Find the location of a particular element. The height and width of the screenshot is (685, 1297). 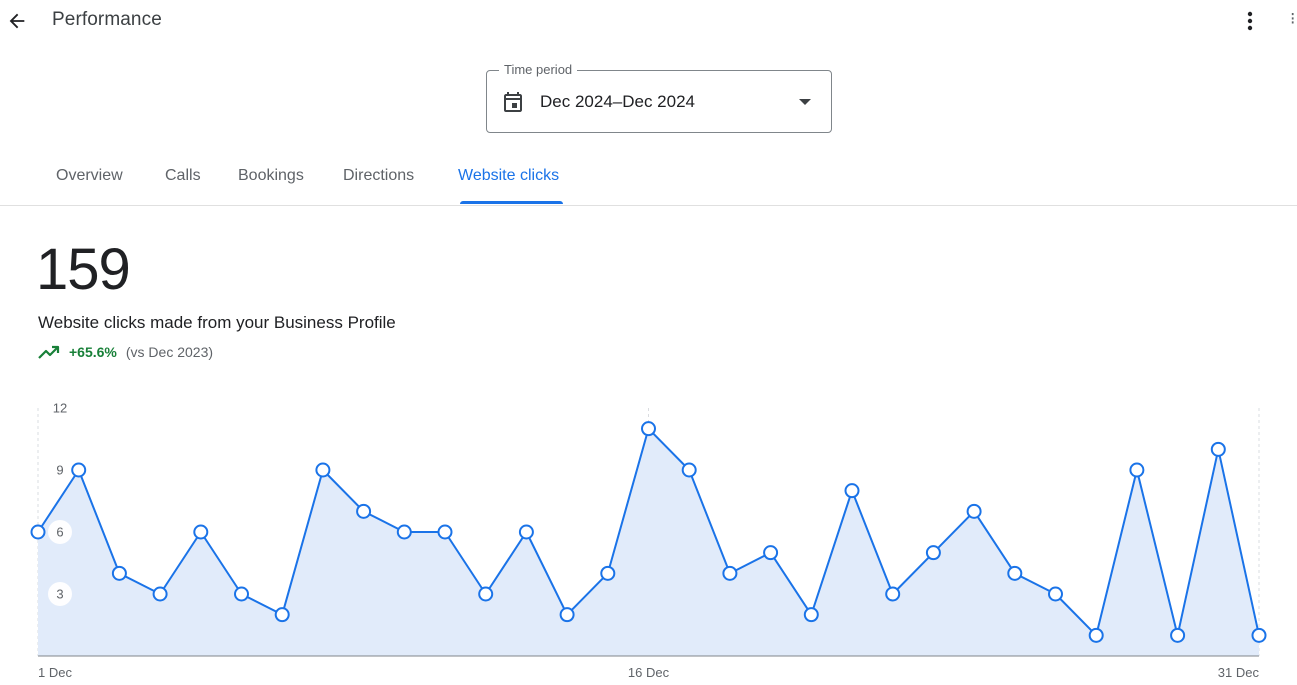

x-tick-label: 16 Dec is located at coordinates (649, 672).